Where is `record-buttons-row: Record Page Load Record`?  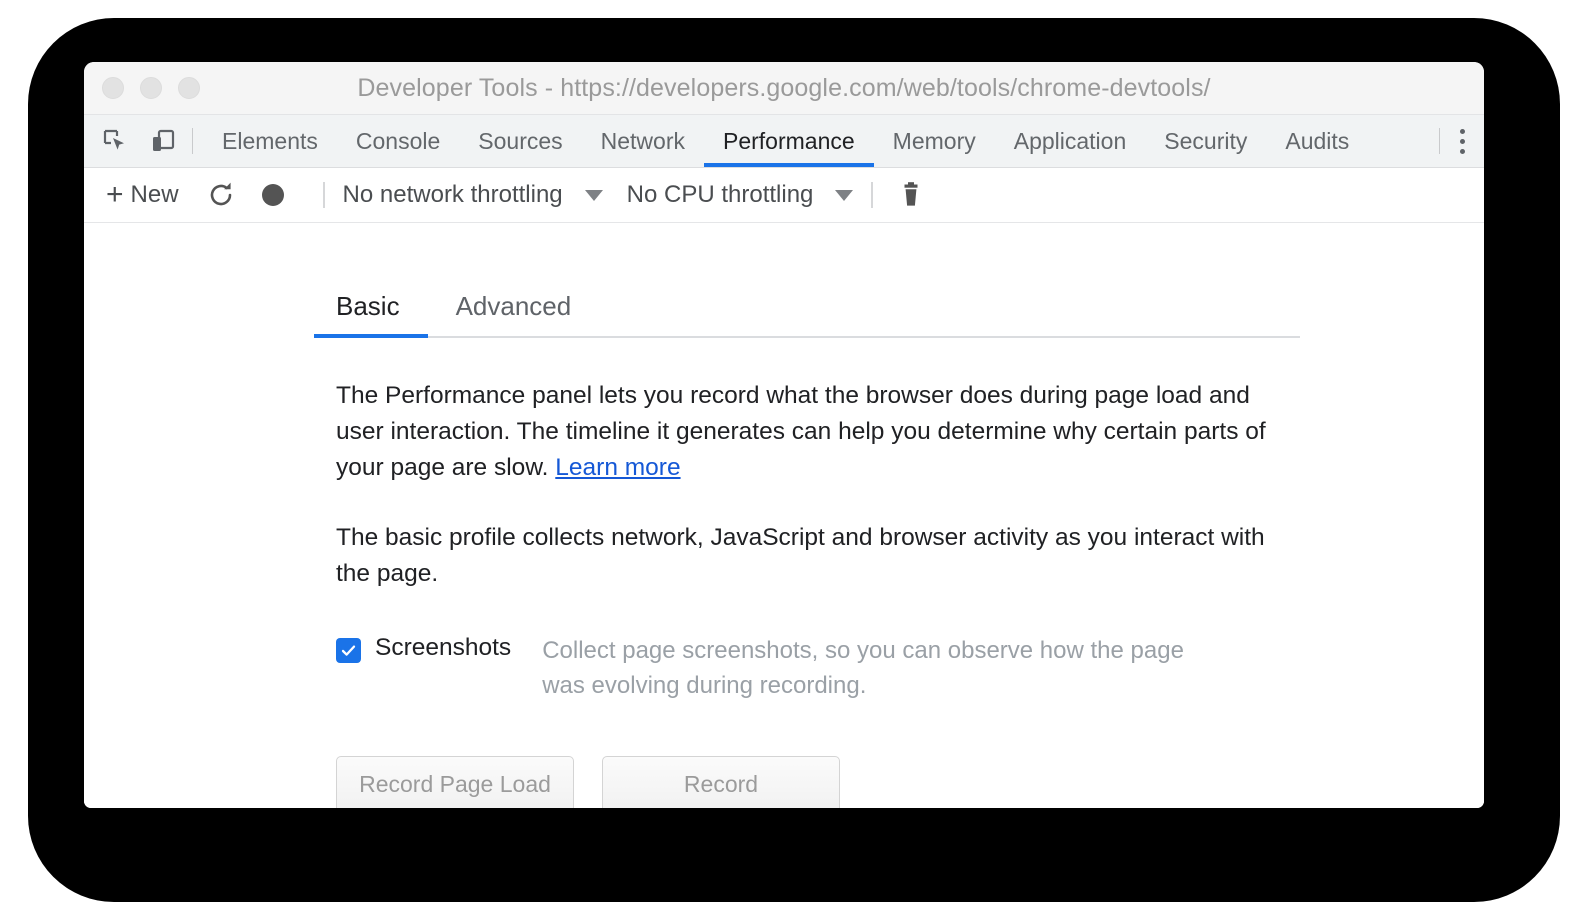 record-buttons-row: Record Page Load Record is located at coordinates (818, 781).